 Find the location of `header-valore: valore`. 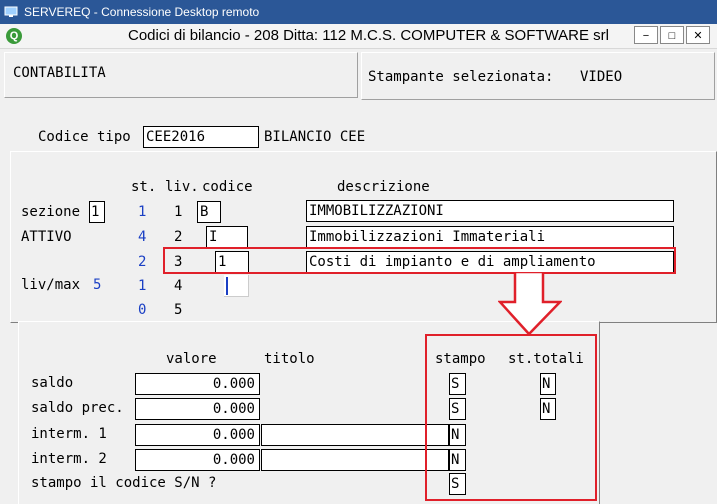

header-valore: valore is located at coordinates (191, 359).